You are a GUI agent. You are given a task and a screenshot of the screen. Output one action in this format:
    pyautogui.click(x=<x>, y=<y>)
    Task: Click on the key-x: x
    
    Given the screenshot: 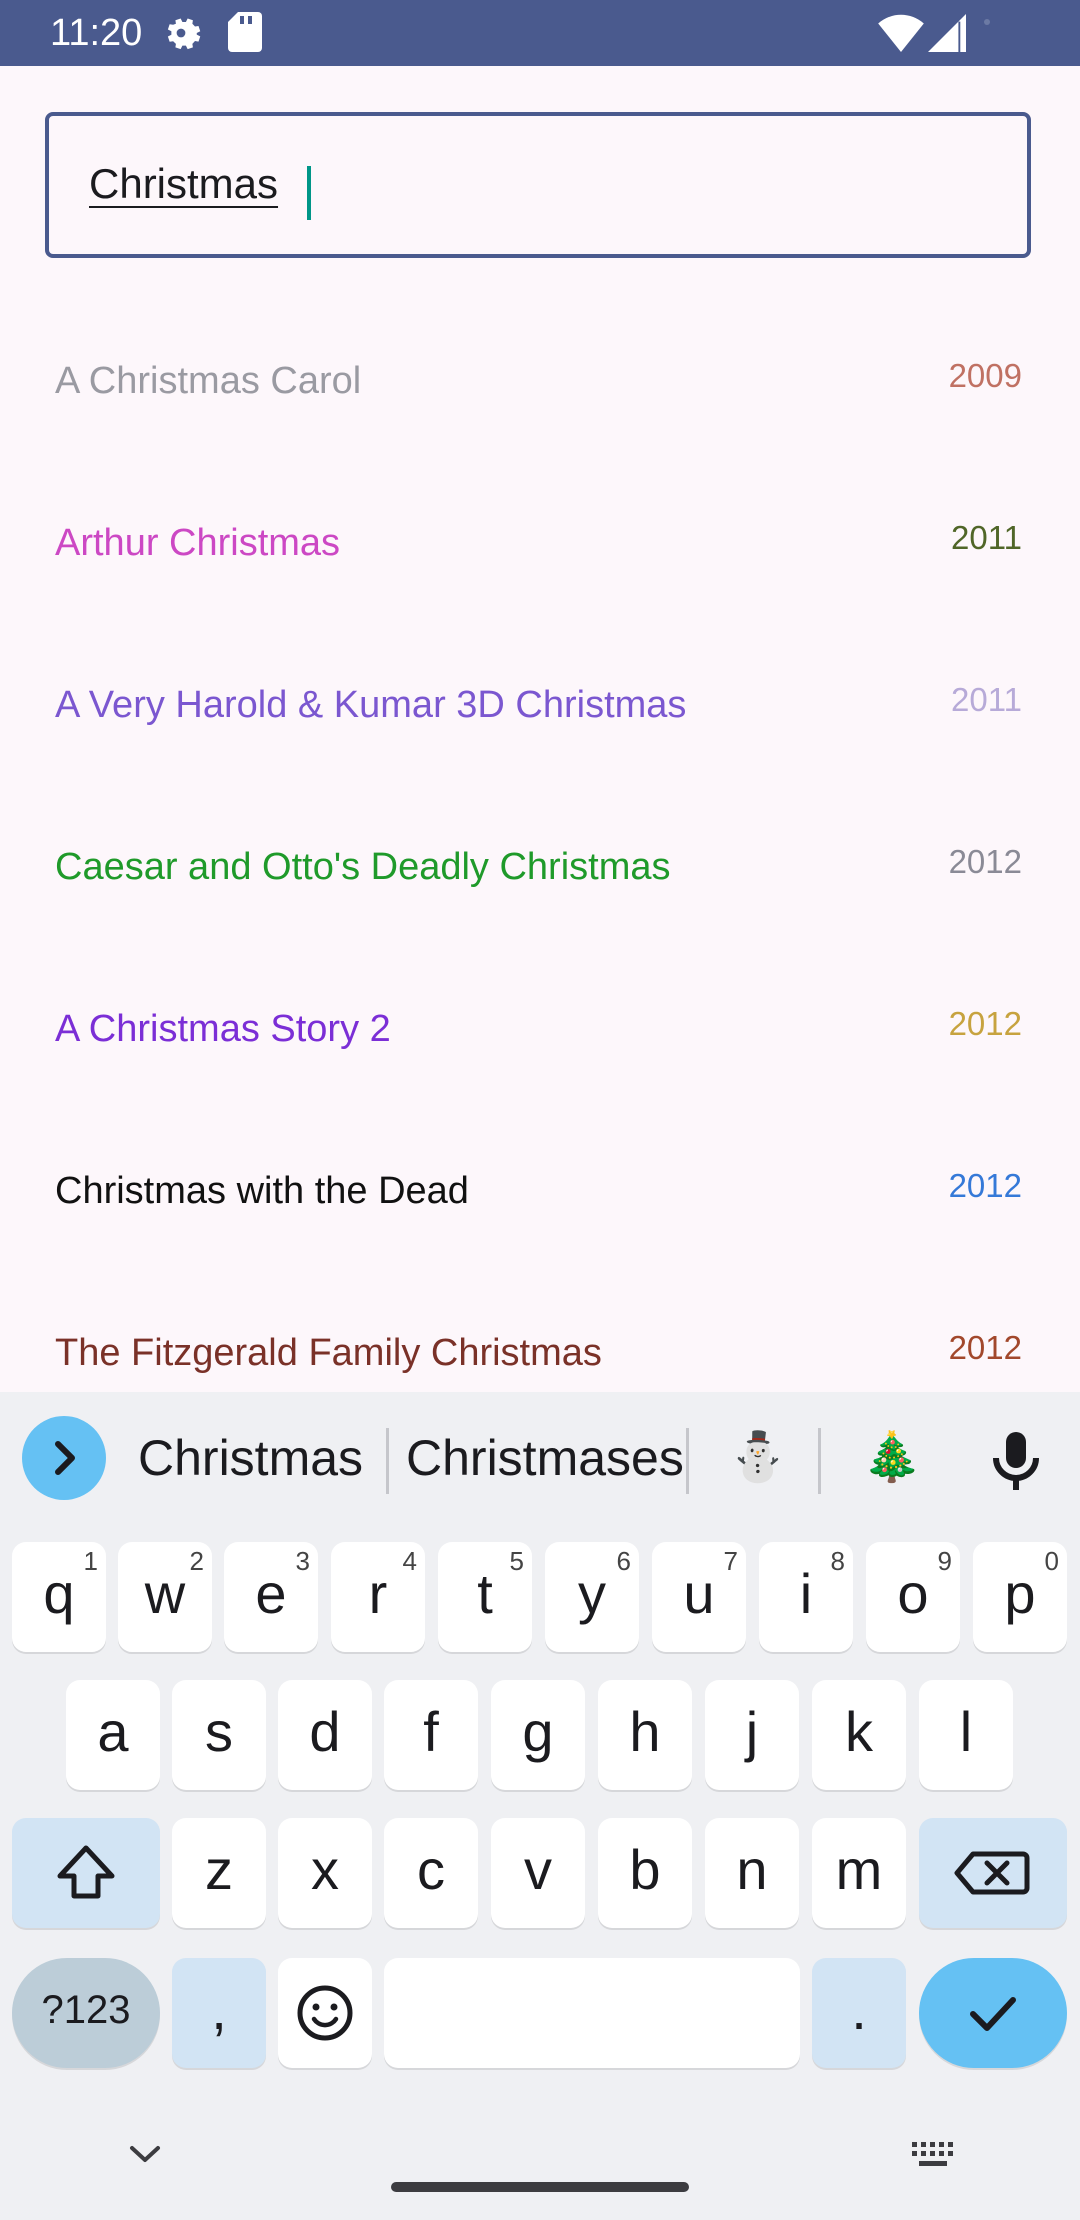 What is the action you would take?
    pyautogui.click(x=325, y=1873)
    